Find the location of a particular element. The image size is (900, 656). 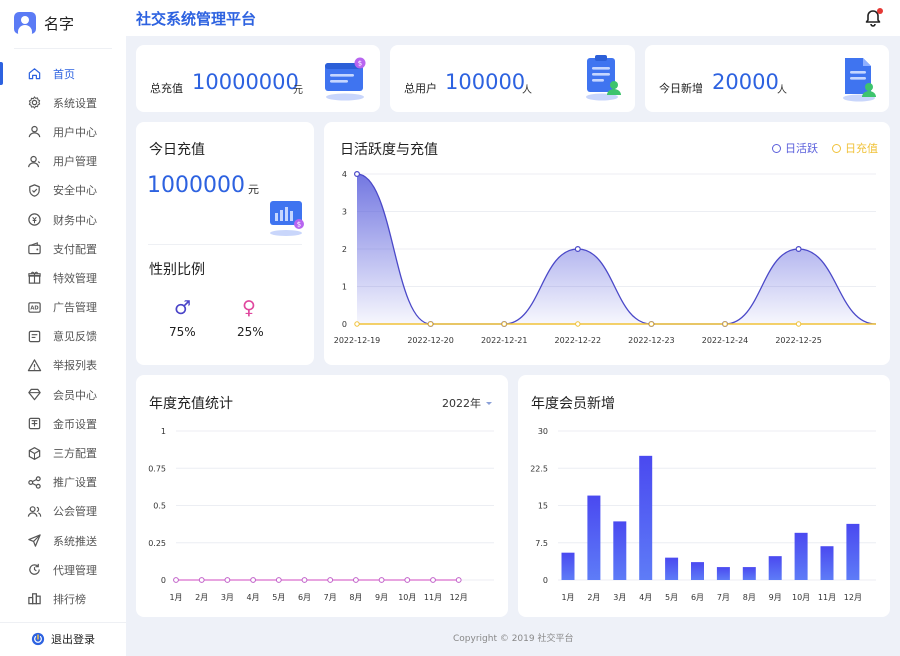

today-recharge-title: 今日充值 is located at coordinates (177, 150).